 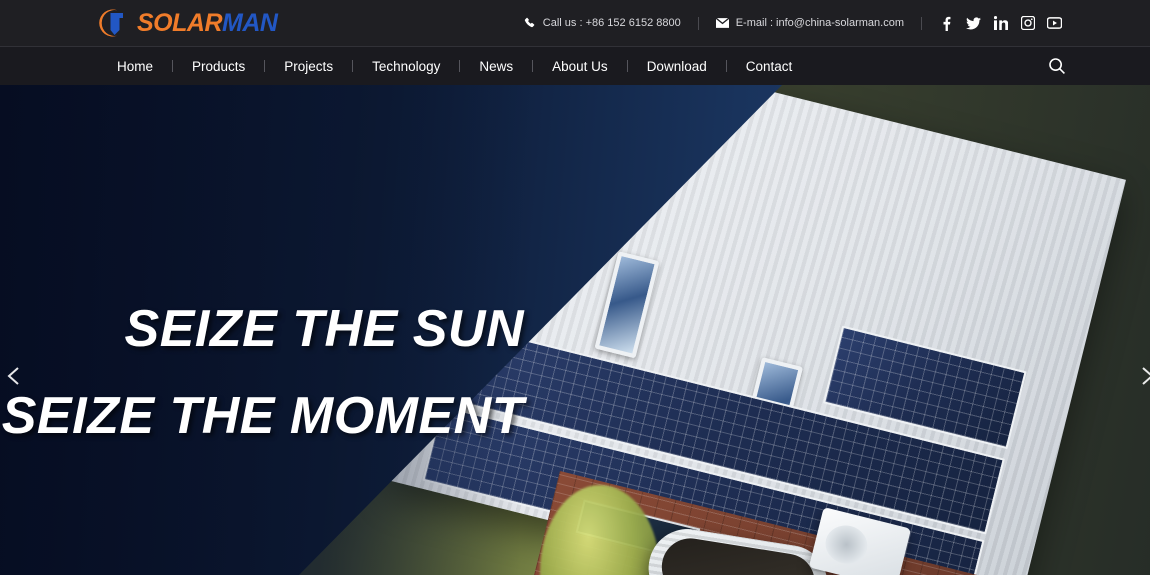 I want to click on nav-item-download: Download, so click(x=677, y=66).